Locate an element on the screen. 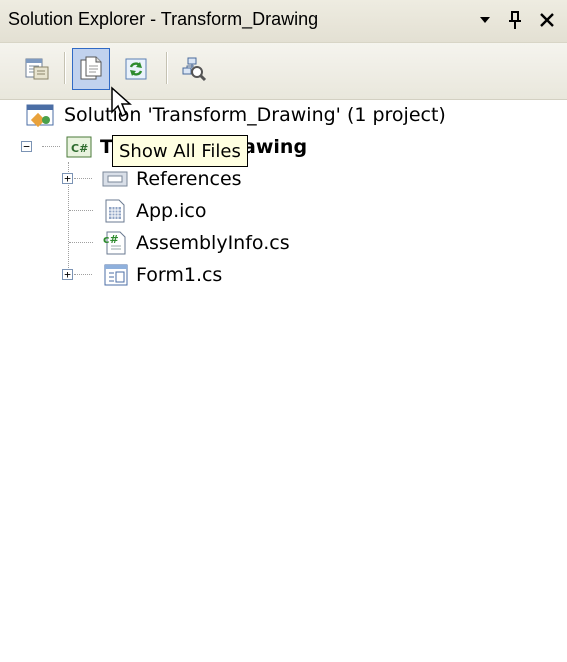 This screenshot has width=567, height=662. assemblyinfo-label: AssemblyInfo.cs is located at coordinates (213, 243).